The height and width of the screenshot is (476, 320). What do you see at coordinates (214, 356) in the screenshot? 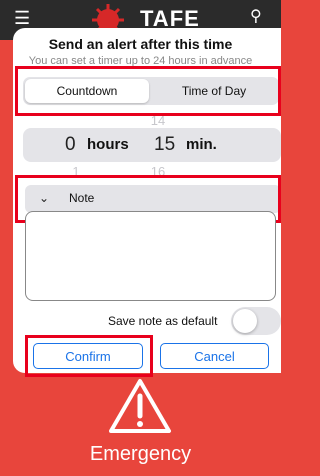
I see `cancel-button: Cancel` at bounding box center [214, 356].